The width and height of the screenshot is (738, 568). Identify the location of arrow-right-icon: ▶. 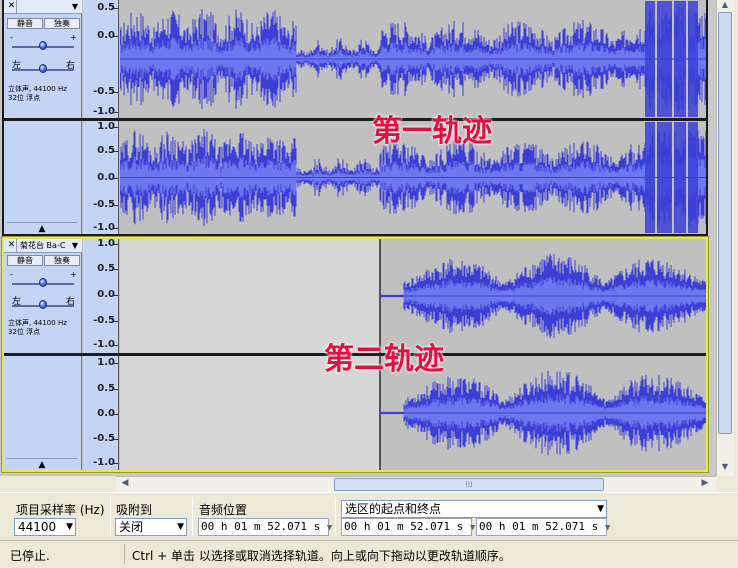
(705, 484).